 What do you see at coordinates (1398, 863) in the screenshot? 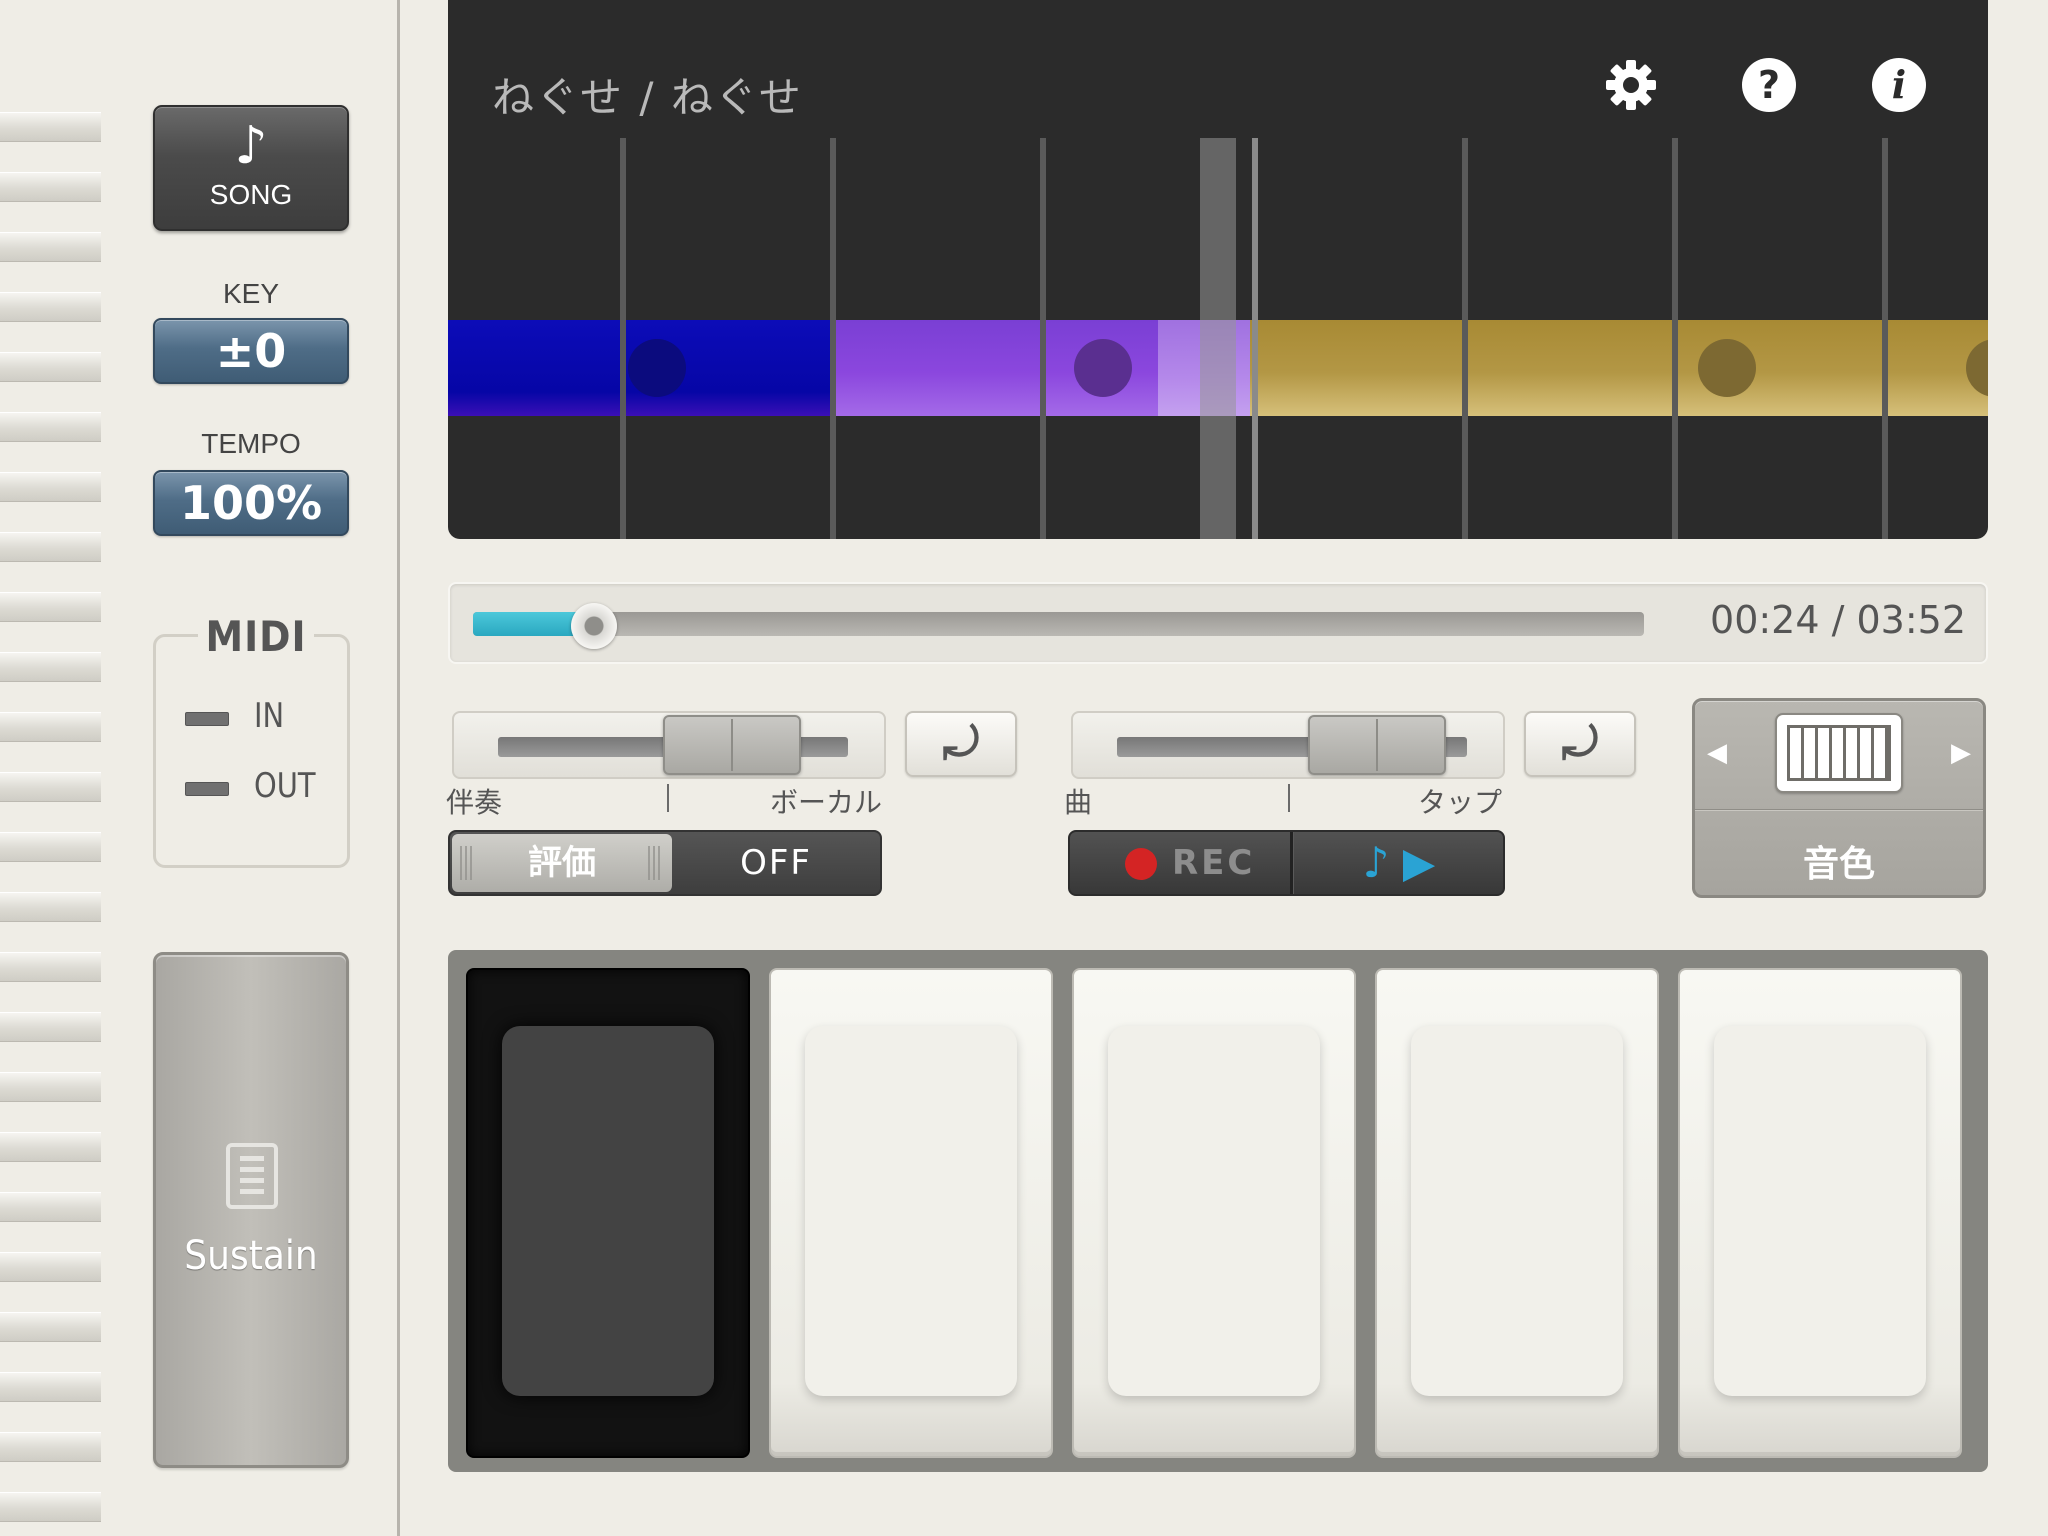
I see `play-recording-button: ♪ ▶` at bounding box center [1398, 863].